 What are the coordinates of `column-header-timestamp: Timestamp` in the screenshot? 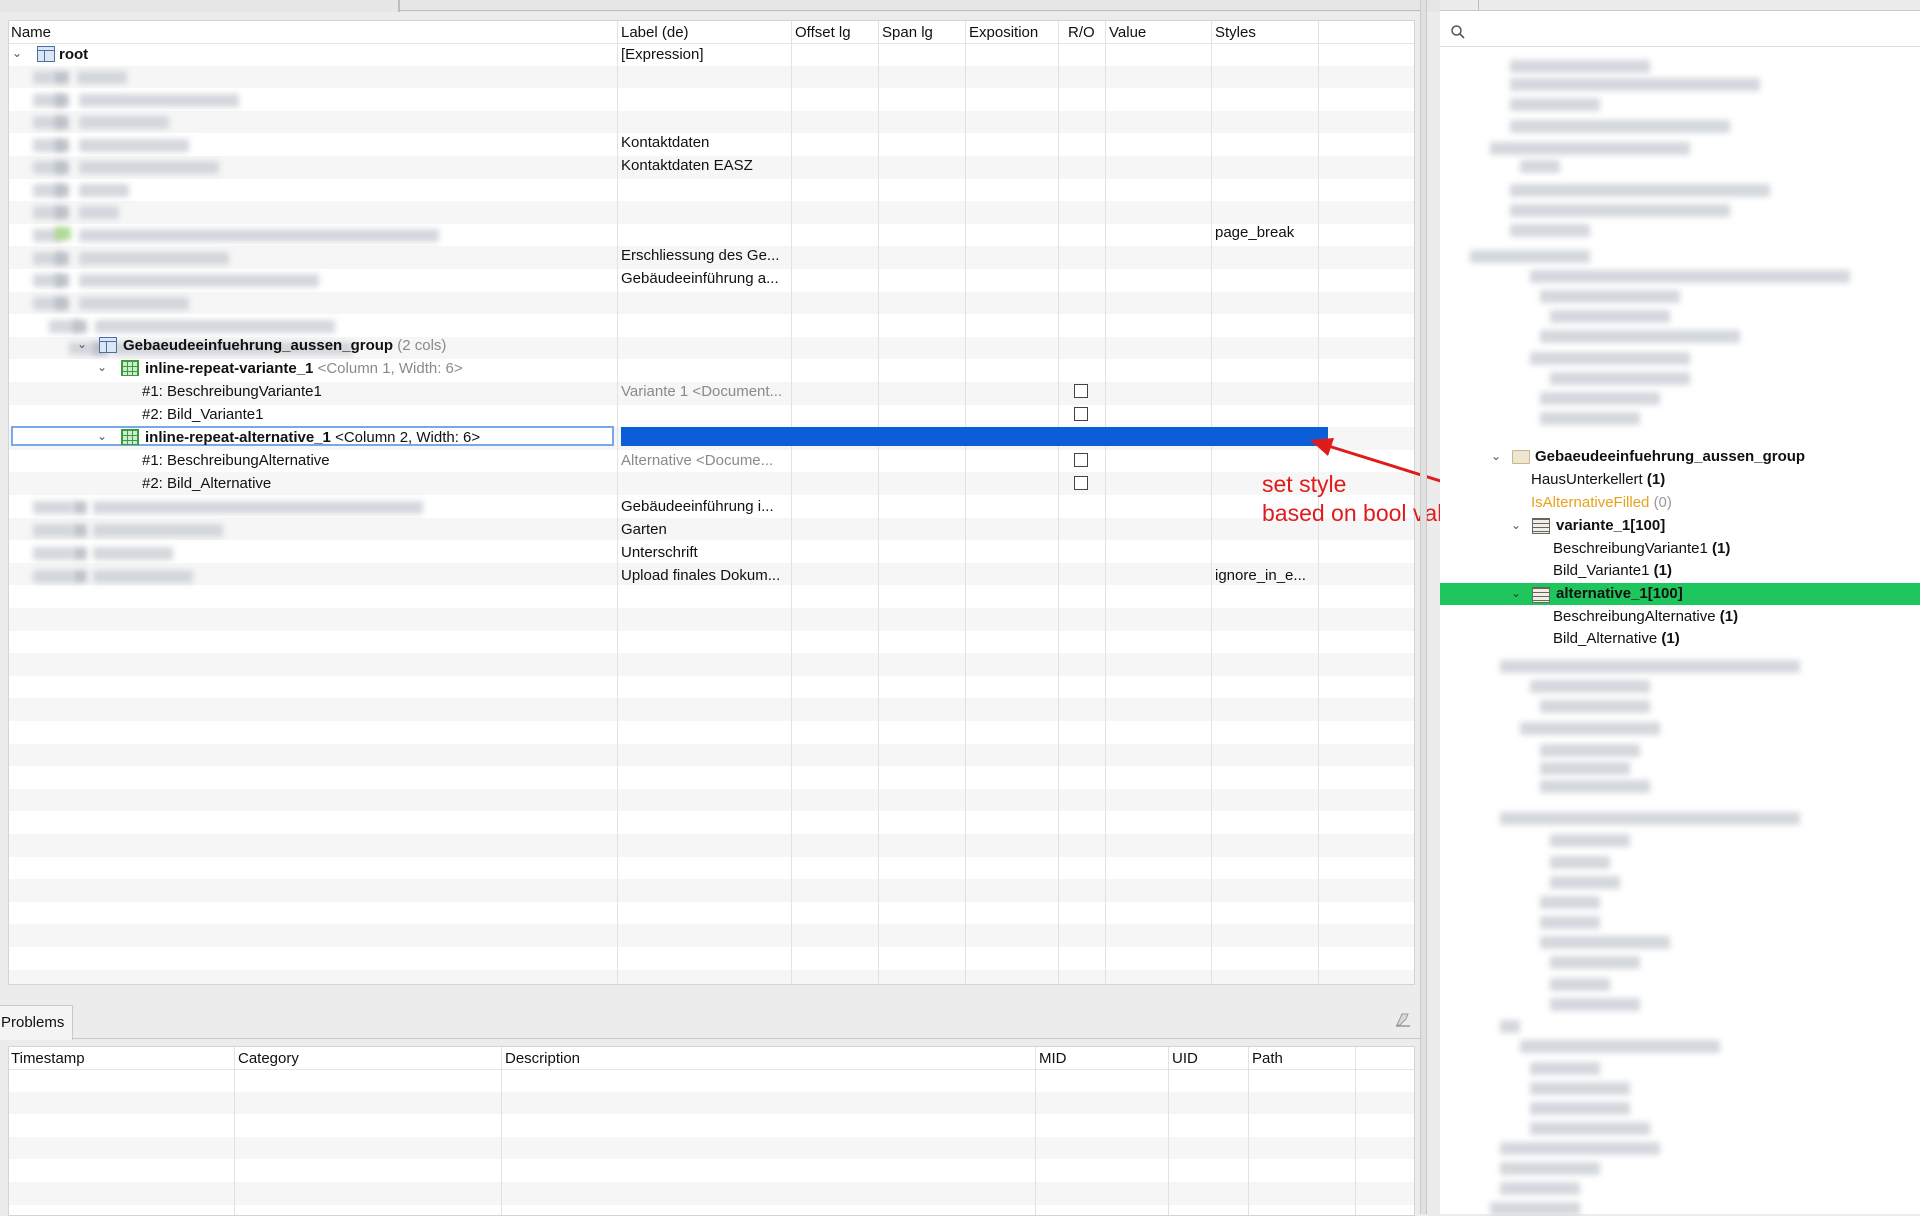 It's located at (48, 1058).